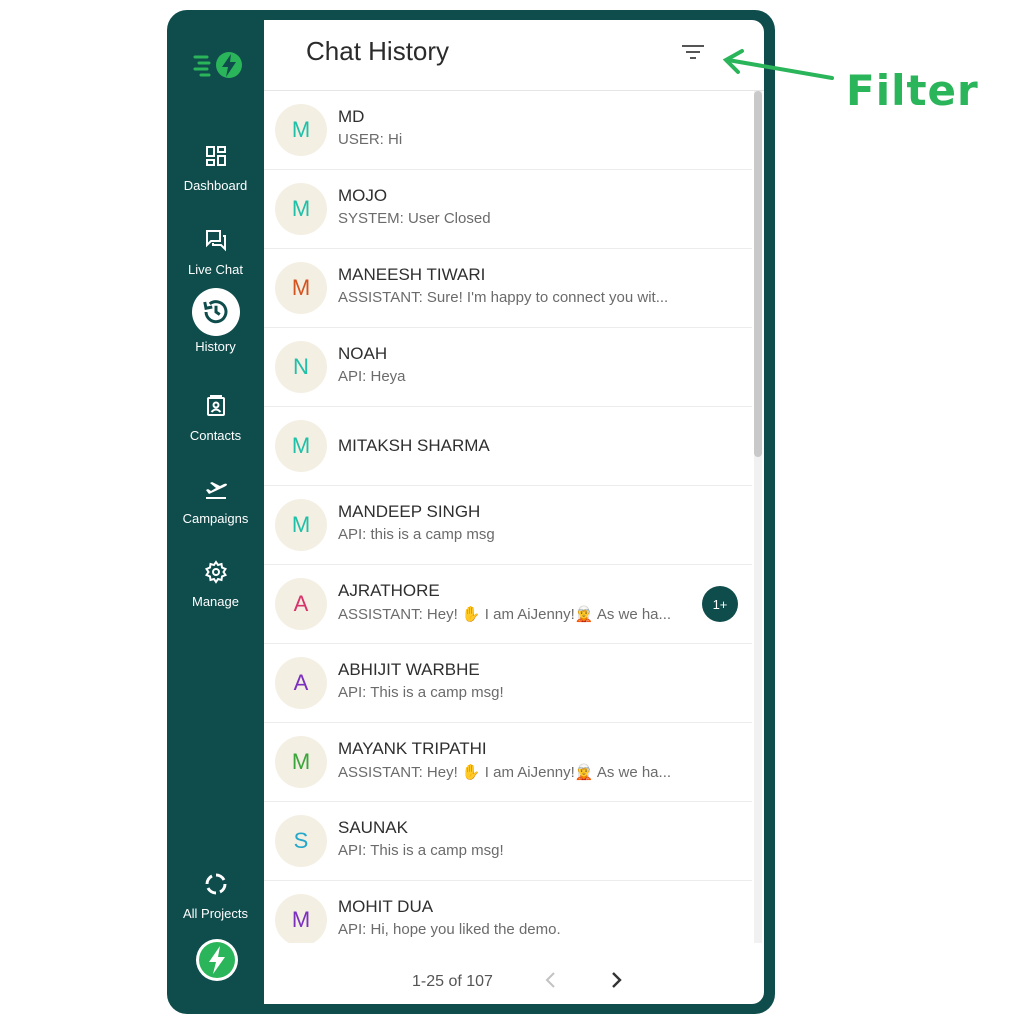  What do you see at coordinates (414, 218) in the screenshot?
I see `last-message-preview: SYSTEM: User Closed` at bounding box center [414, 218].